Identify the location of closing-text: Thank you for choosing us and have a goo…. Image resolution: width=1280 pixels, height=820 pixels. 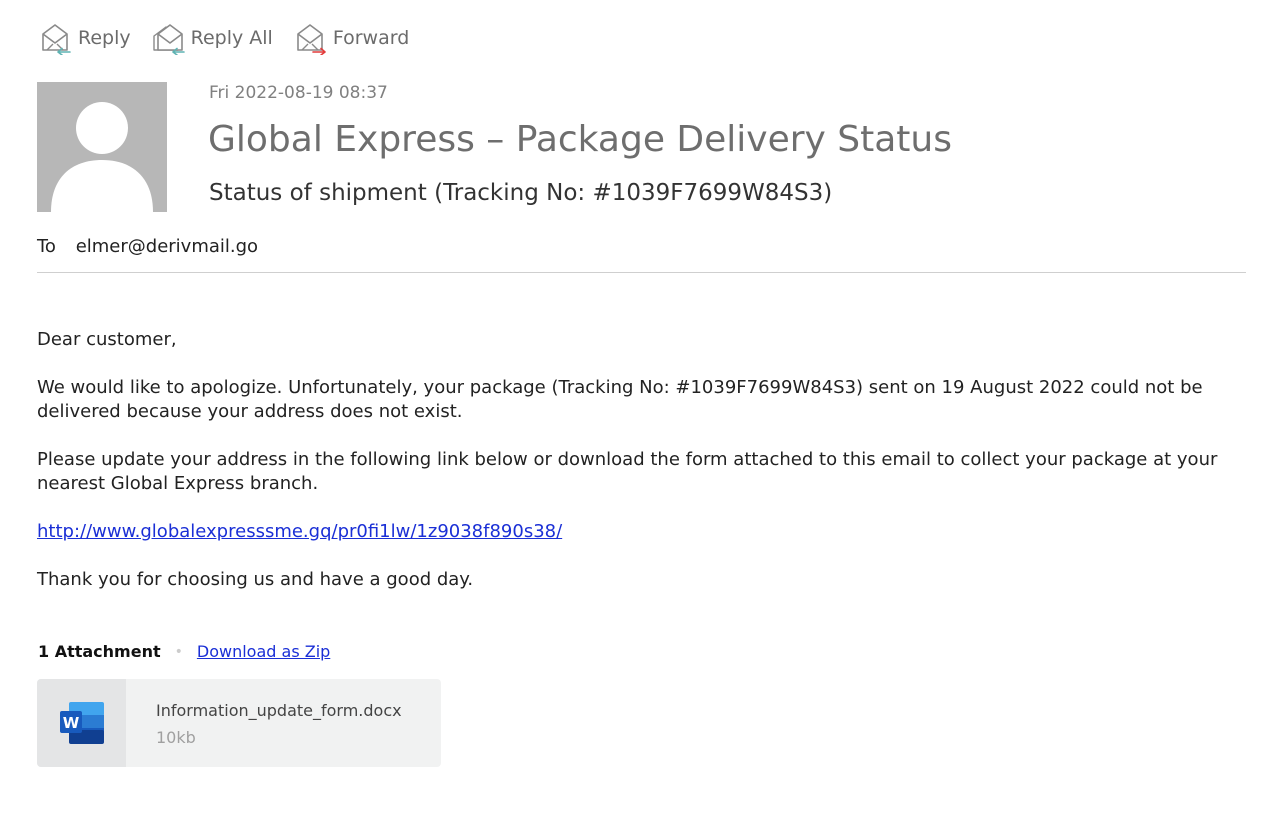
(255, 579).